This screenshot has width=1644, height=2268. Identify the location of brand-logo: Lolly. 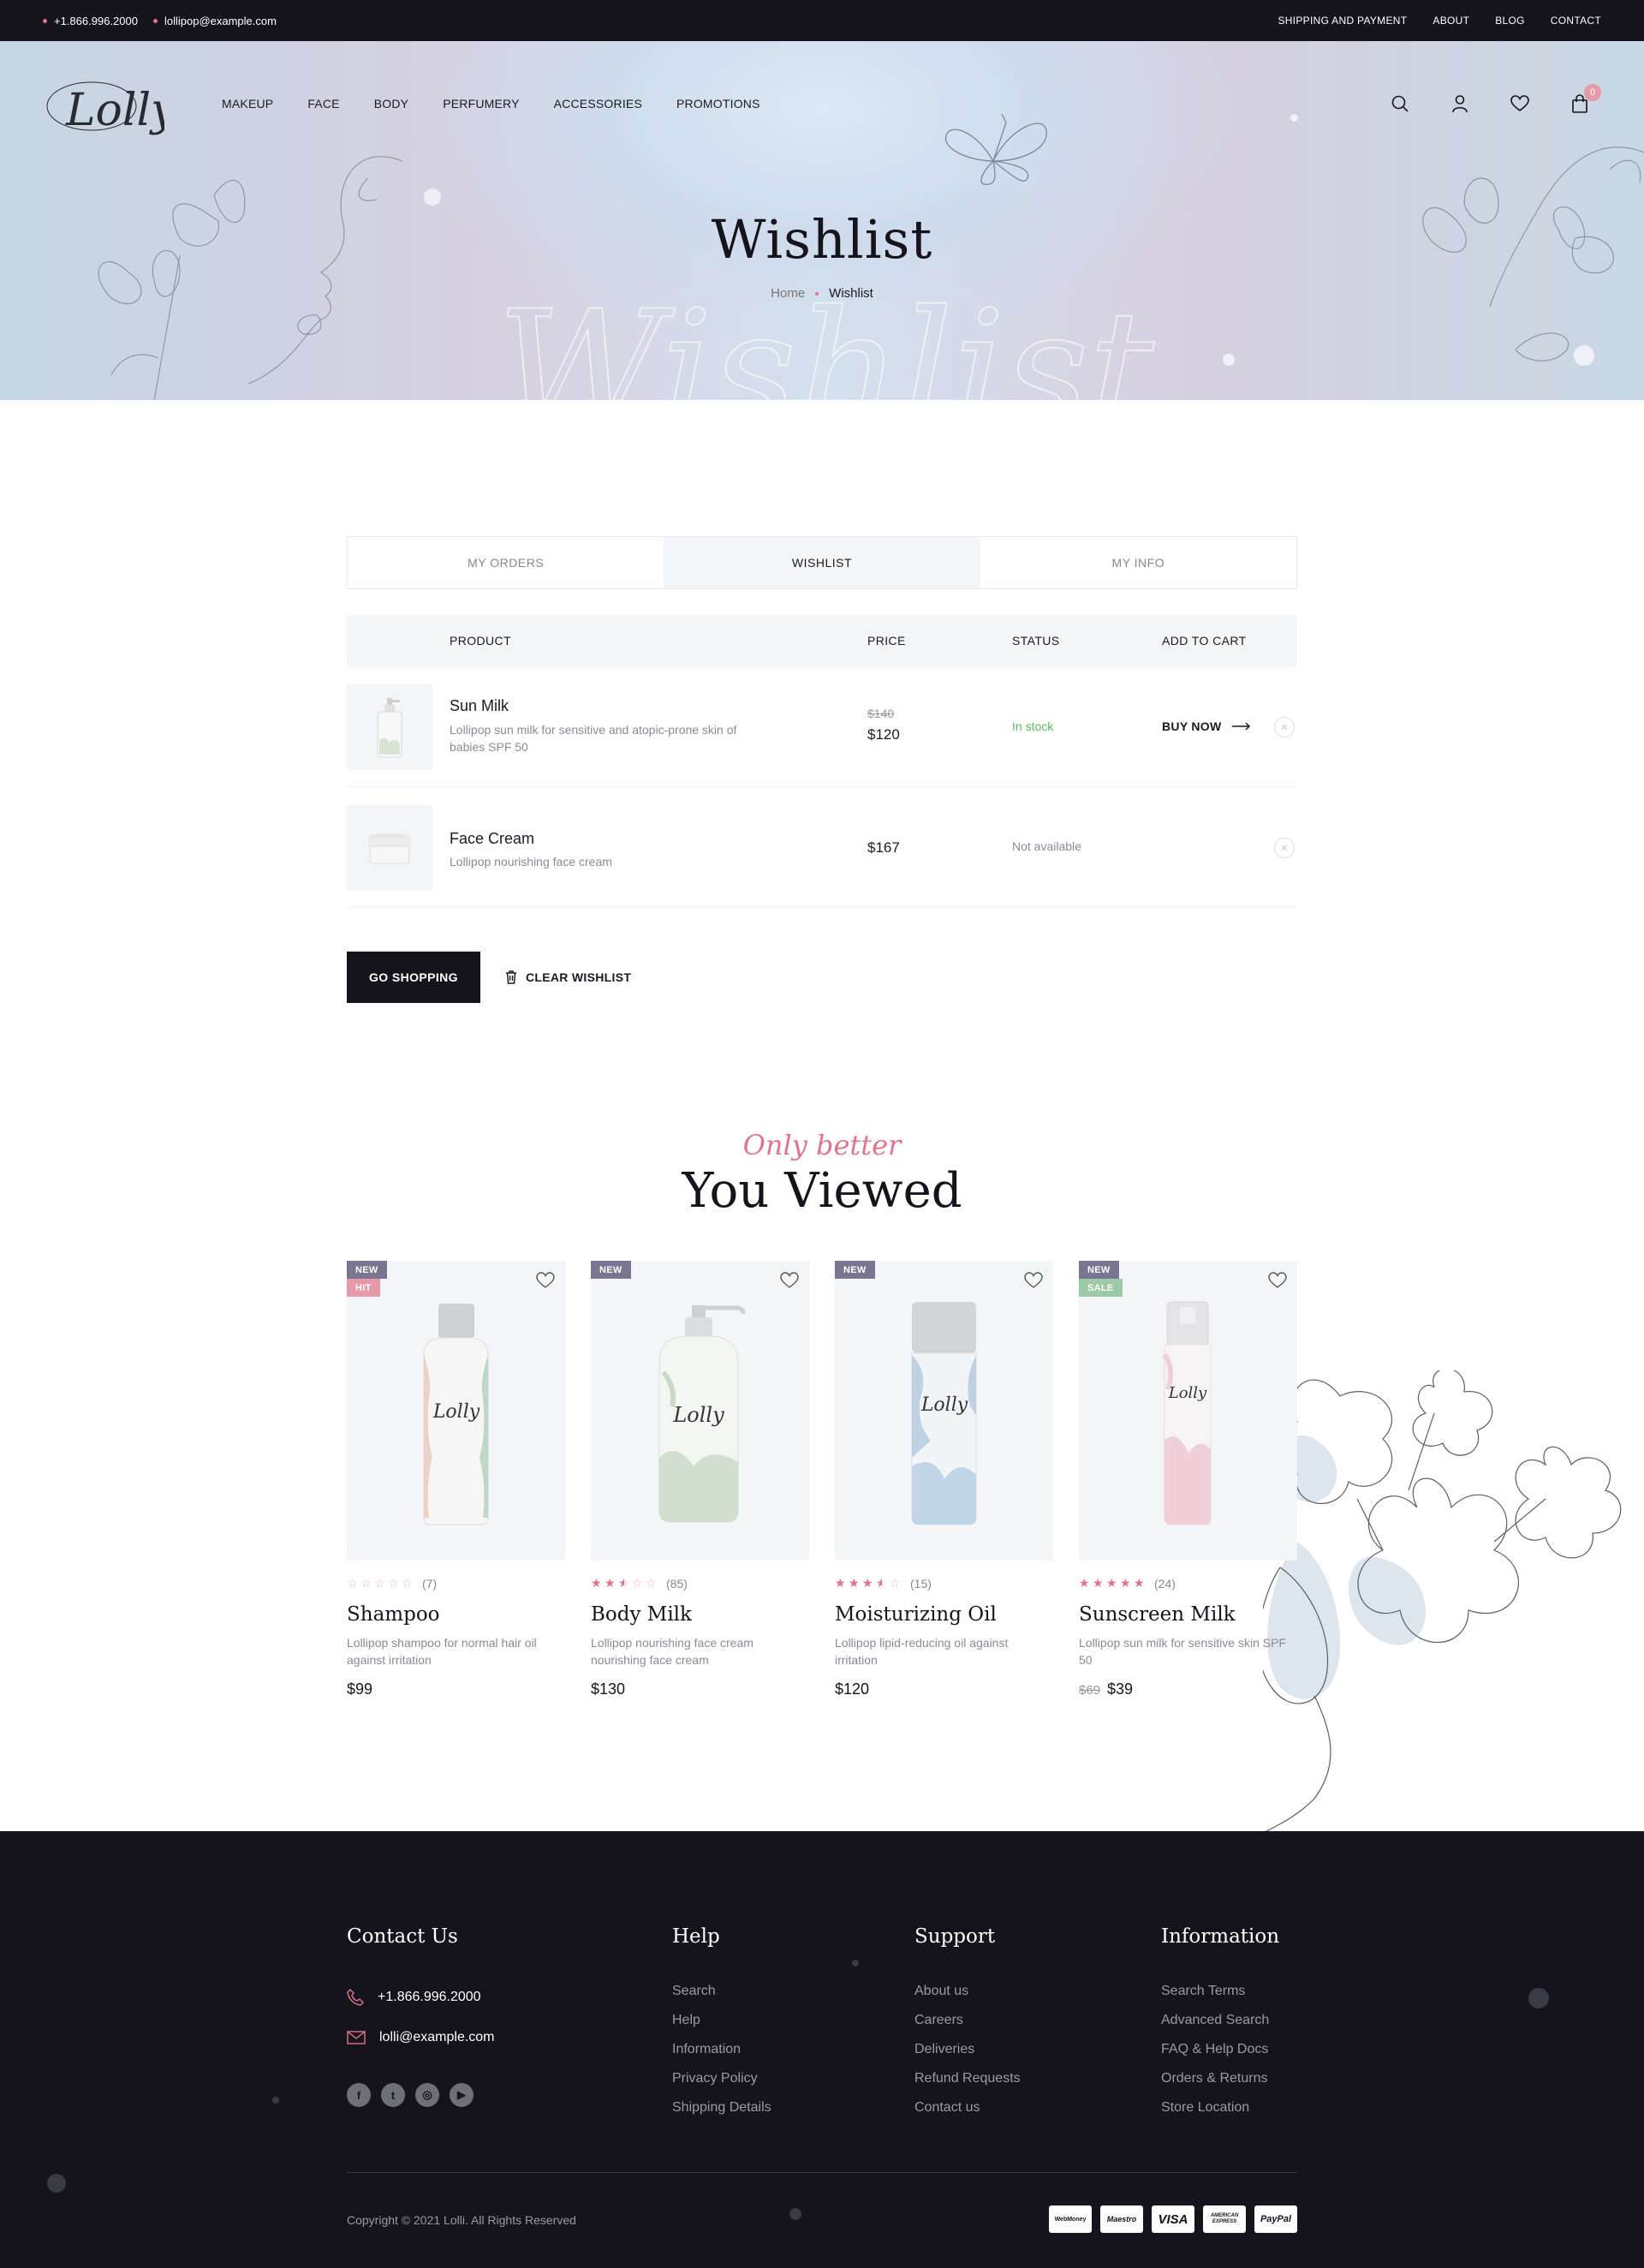
(104, 106).